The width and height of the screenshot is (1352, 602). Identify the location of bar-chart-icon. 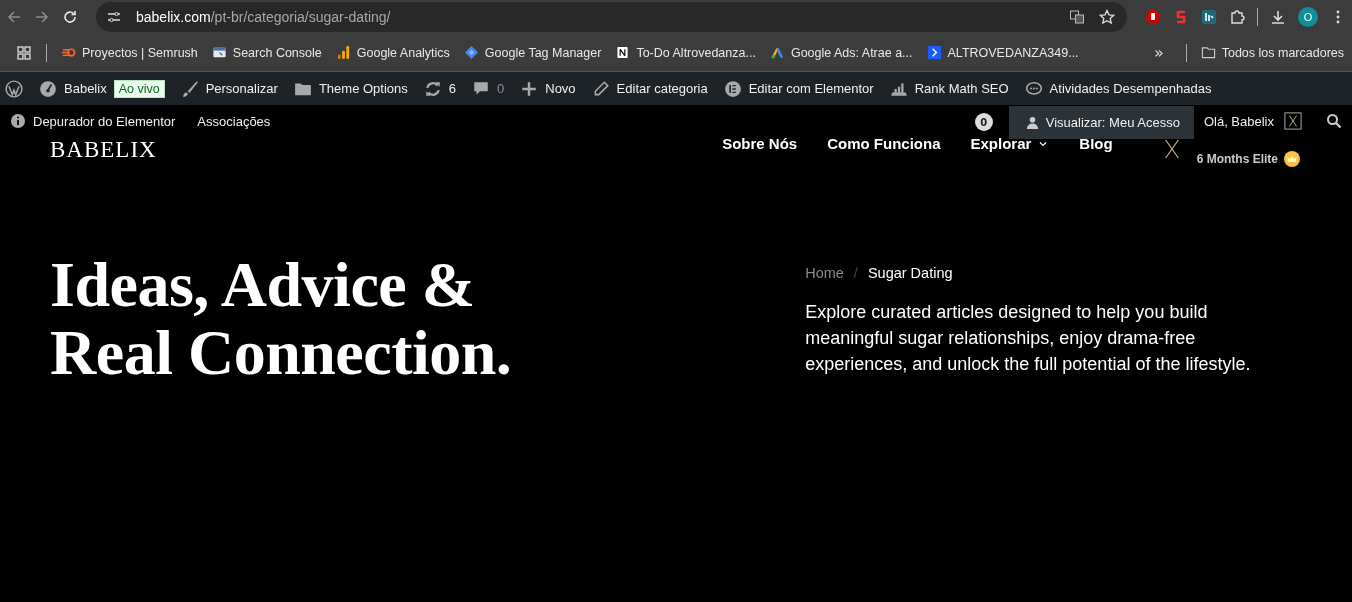
(343, 52).